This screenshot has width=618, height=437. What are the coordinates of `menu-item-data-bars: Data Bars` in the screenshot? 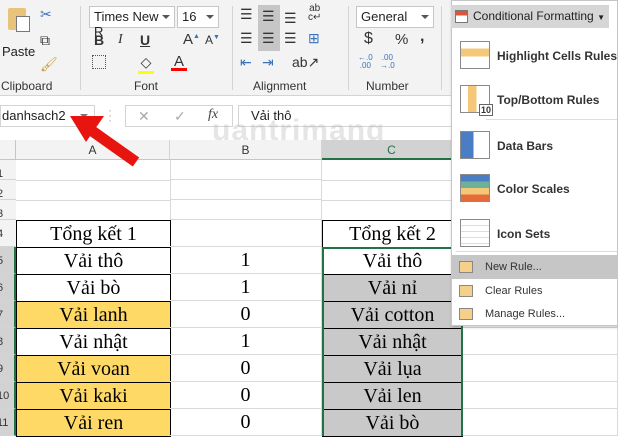 It's located at (534, 148).